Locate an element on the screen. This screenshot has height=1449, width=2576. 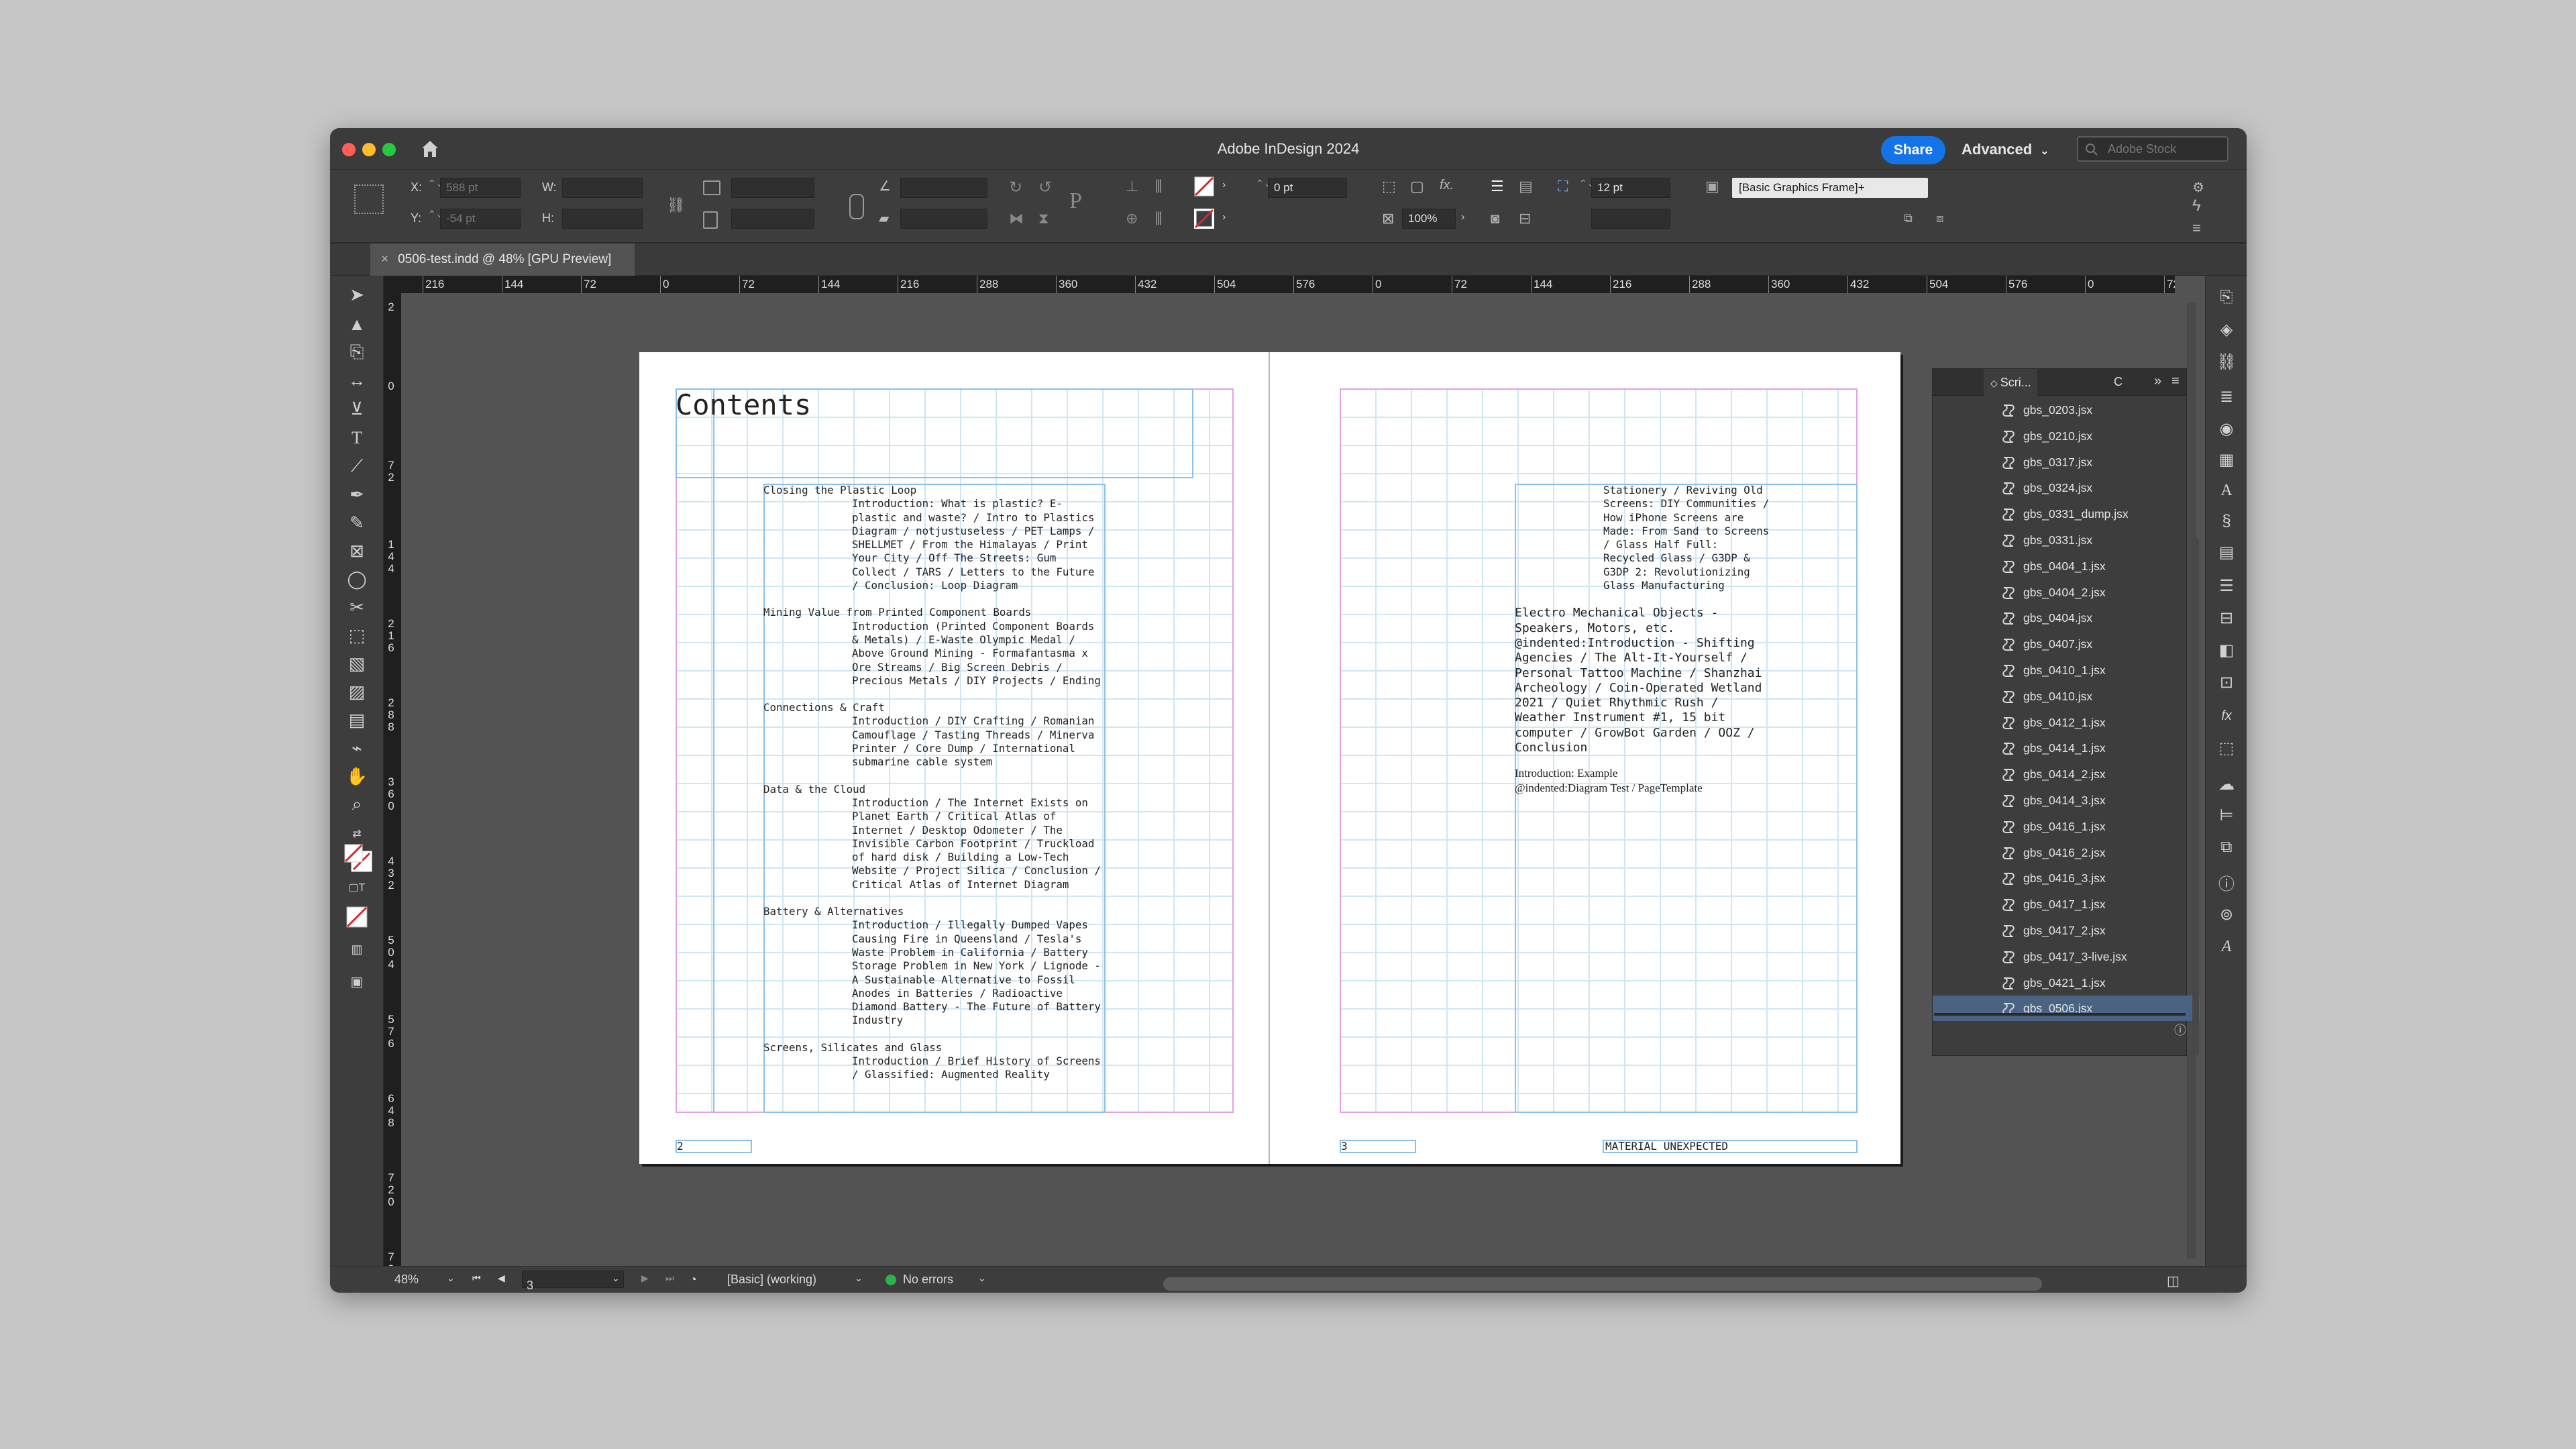
fill-swatch-icon is located at coordinates (1204, 186).